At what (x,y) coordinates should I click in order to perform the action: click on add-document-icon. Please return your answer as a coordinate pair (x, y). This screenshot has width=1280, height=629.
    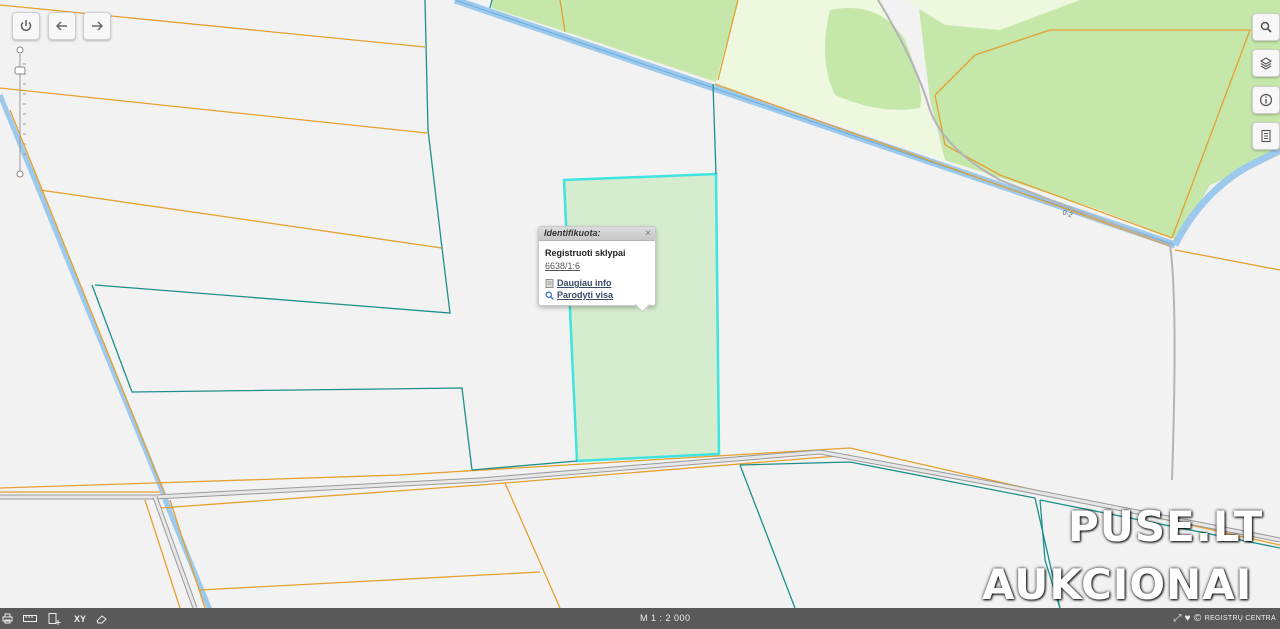
    Looking at the image, I should click on (54, 618).